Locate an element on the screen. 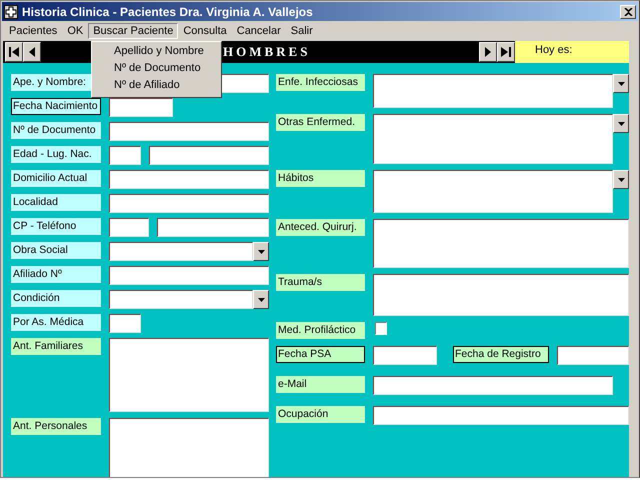 This screenshot has width=640, height=480. menu-item: Buscar Paciente is located at coordinates (133, 31).